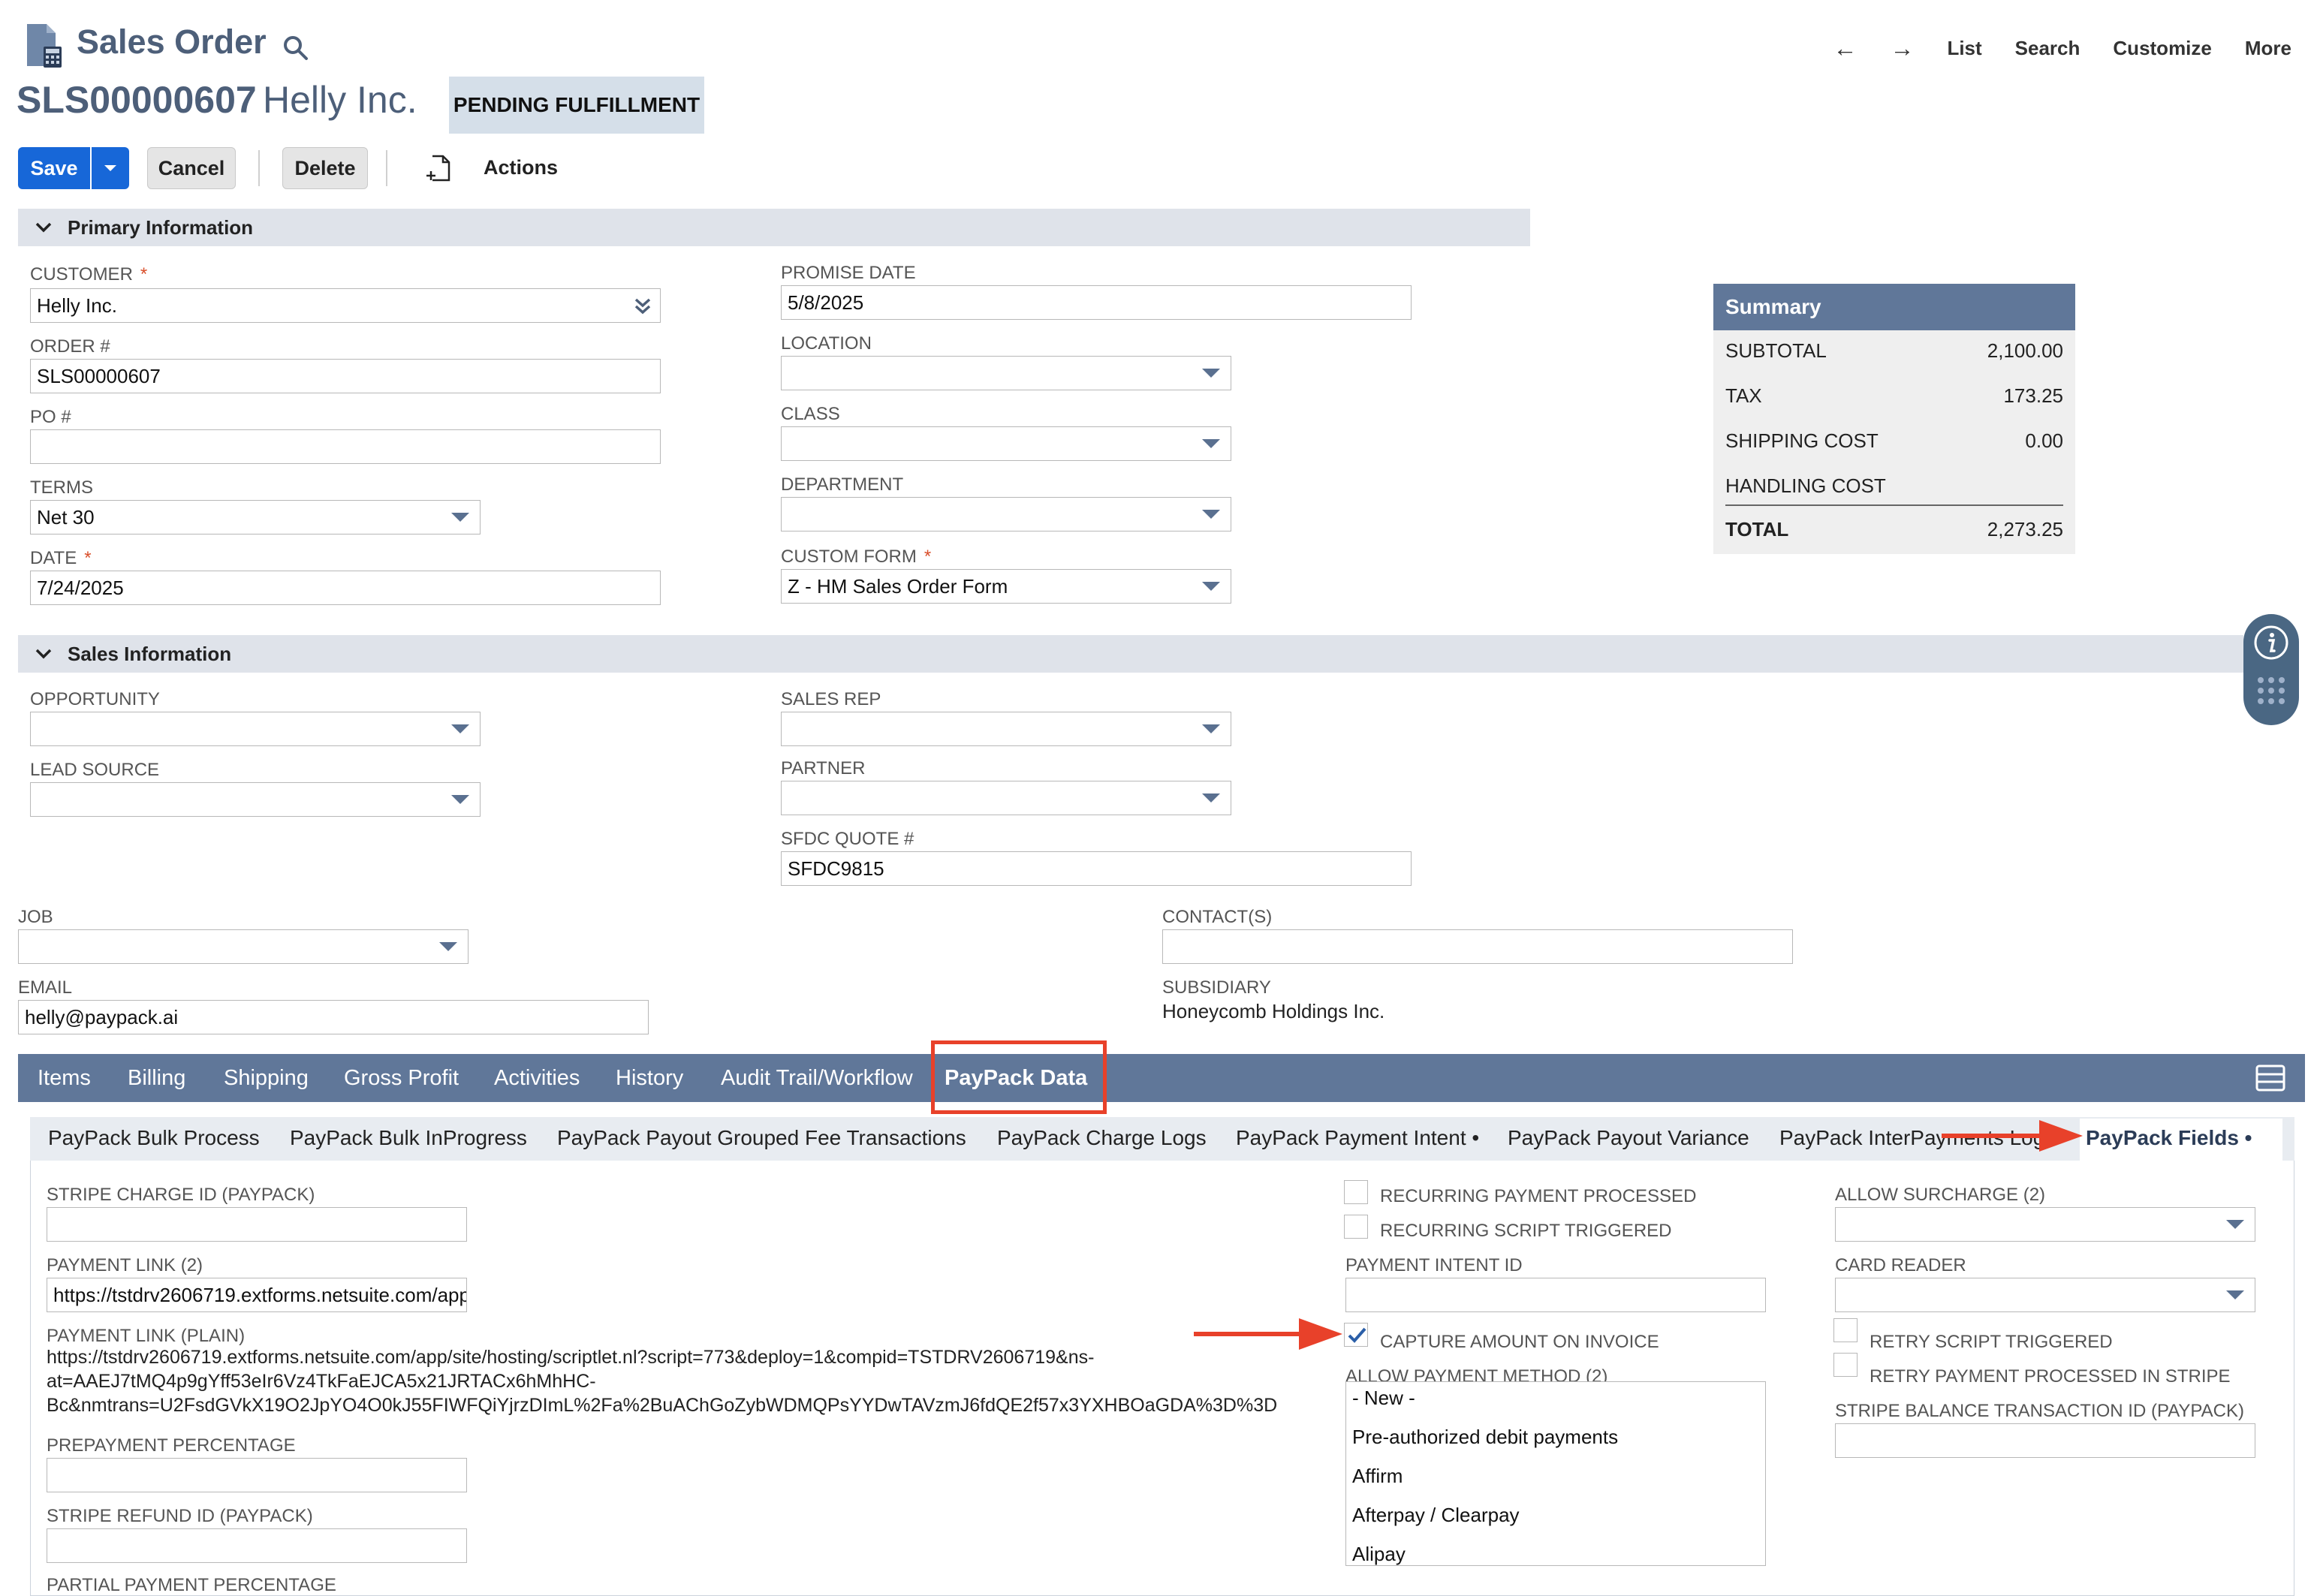 Image resolution: width=2314 pixels, height=1596 pixels. I want to click on active-tab-highlight-box, so click(1019, 1077).